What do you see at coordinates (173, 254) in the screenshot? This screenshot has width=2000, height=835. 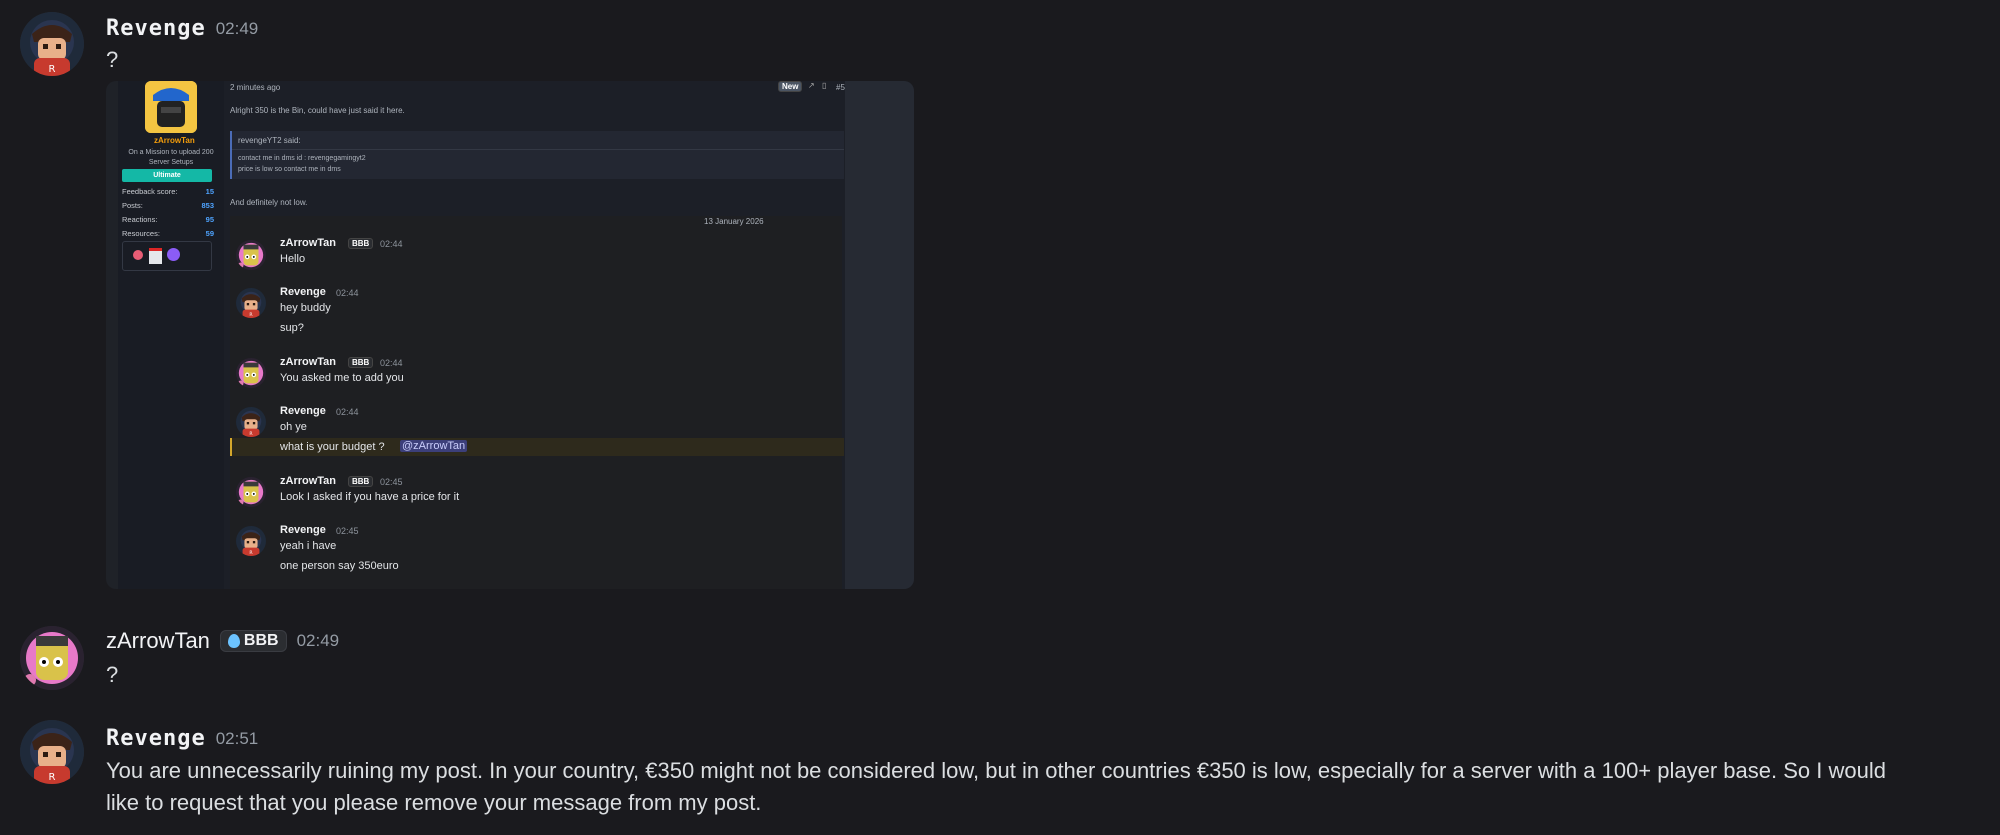 I see `heart-icon` at bounding box center [173, 254].